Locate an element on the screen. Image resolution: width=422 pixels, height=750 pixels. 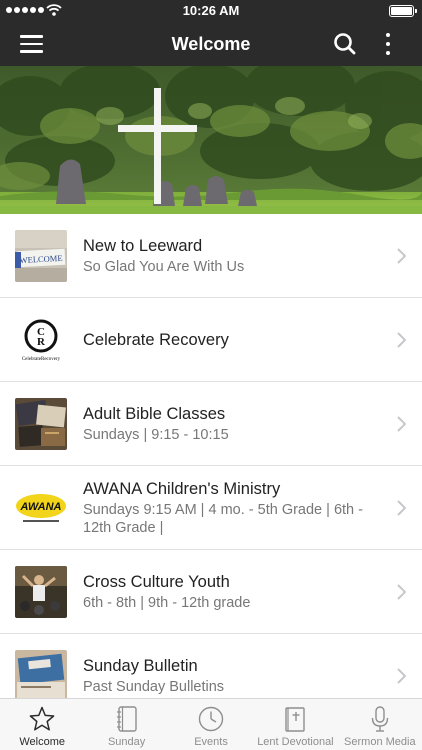
tab-label: Lent Devotional is located at coordinates (295, 742).